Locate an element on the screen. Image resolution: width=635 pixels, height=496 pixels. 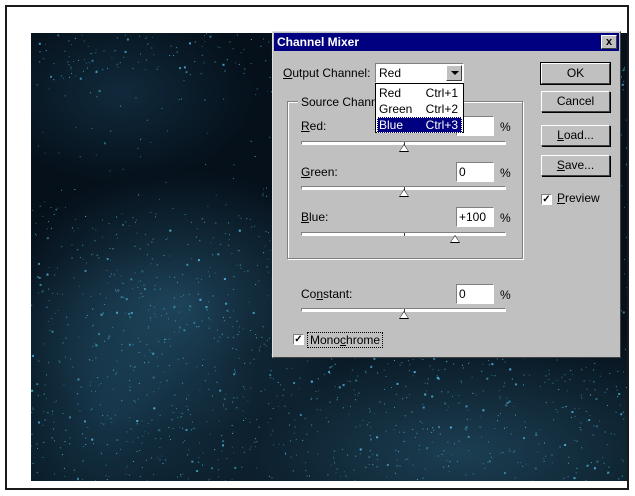
constant-field: 0 is located at coordinates (475, 294).